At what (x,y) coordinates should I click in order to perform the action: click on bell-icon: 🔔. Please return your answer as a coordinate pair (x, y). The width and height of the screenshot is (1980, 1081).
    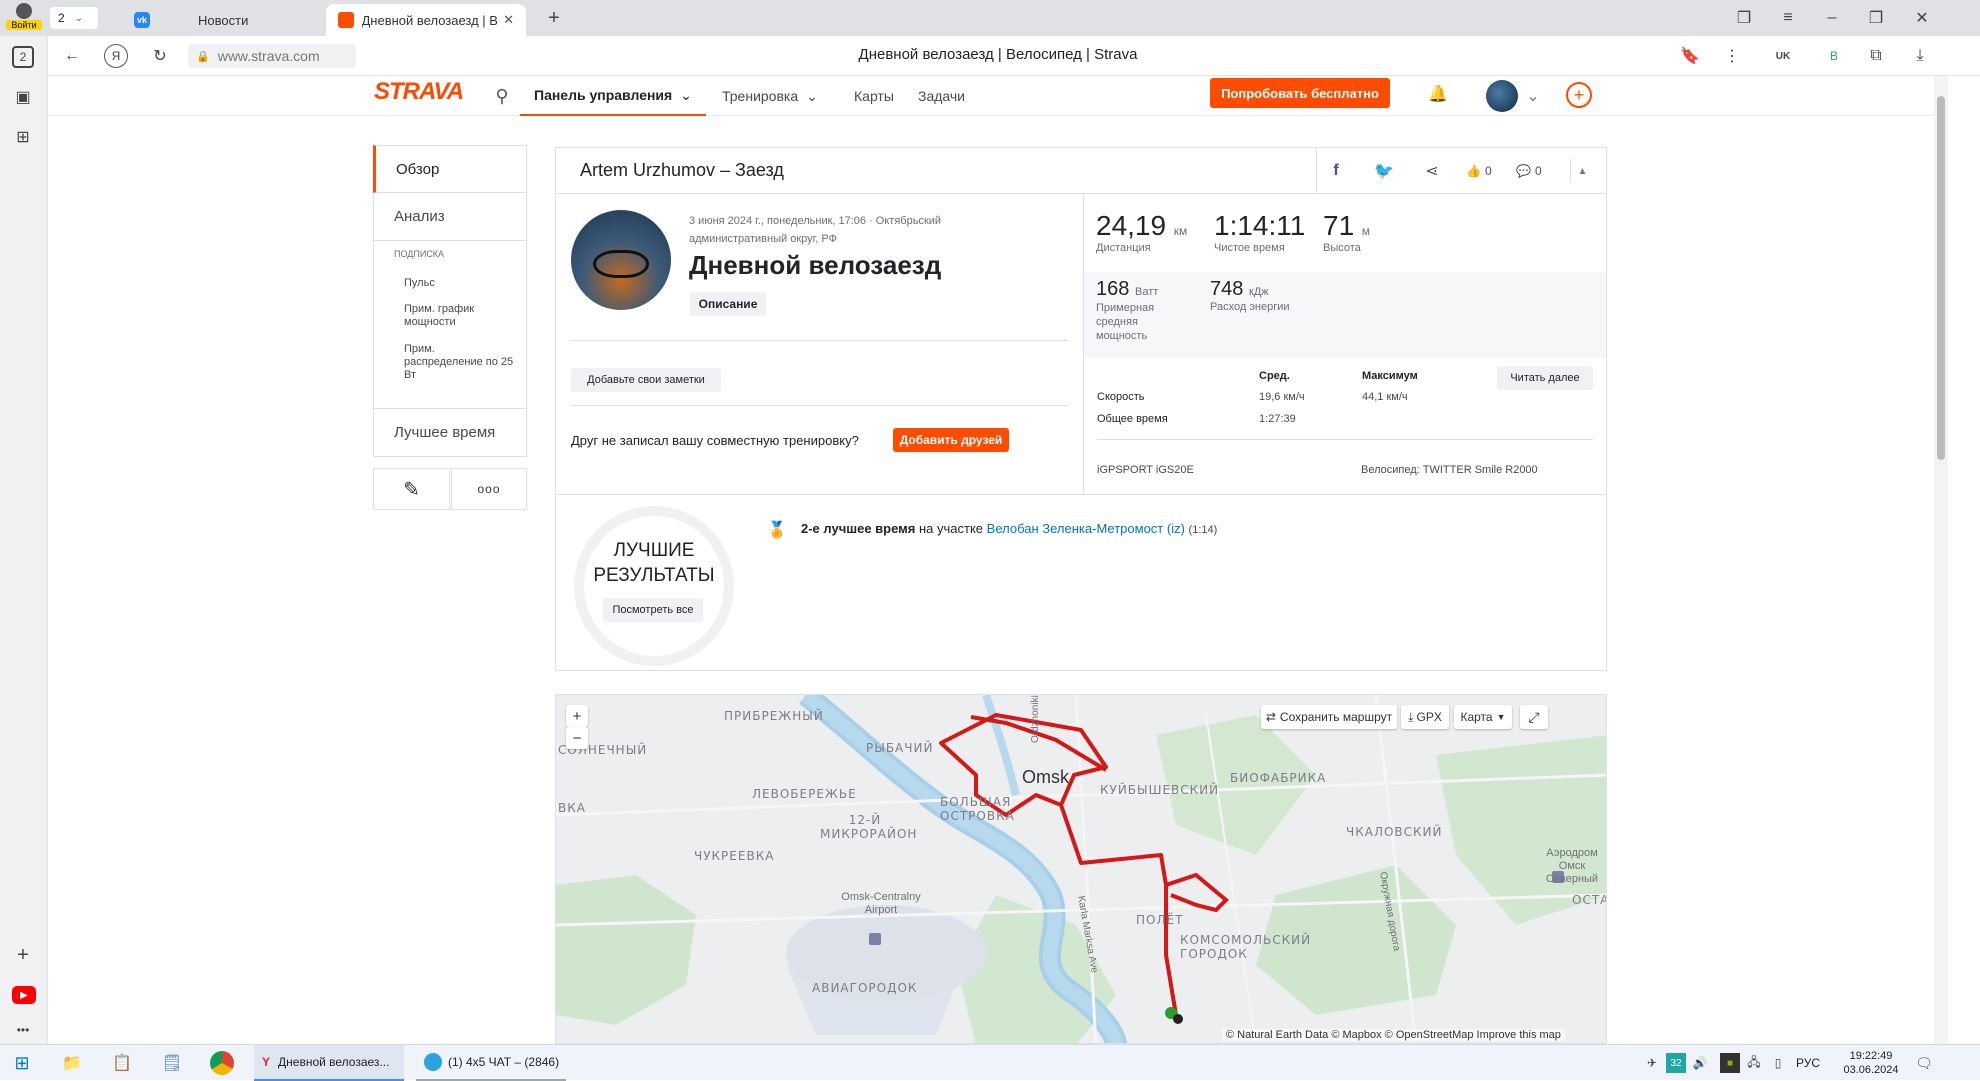
    Looking at the image, I should click on (1438, 94).